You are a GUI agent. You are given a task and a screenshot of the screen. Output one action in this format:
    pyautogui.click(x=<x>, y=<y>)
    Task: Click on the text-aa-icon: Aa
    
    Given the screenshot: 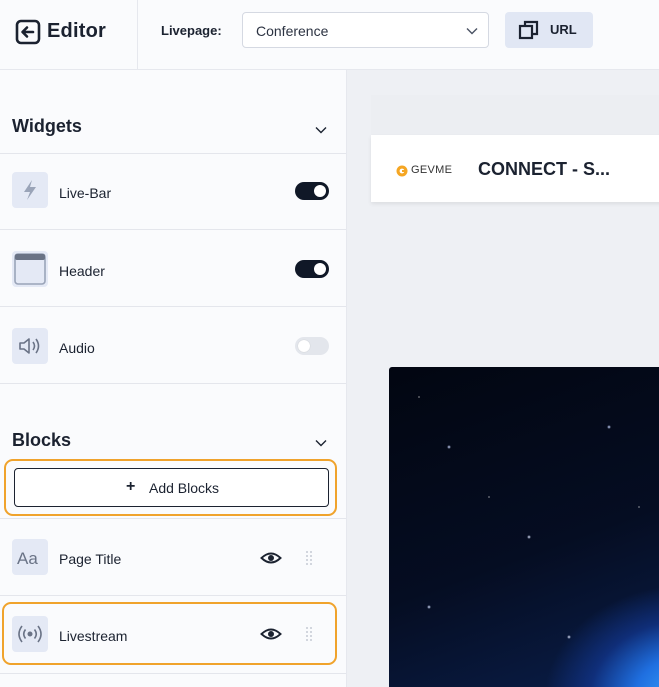 What is the action you would take?
    pyautogui.click(x=30, y=557)
    